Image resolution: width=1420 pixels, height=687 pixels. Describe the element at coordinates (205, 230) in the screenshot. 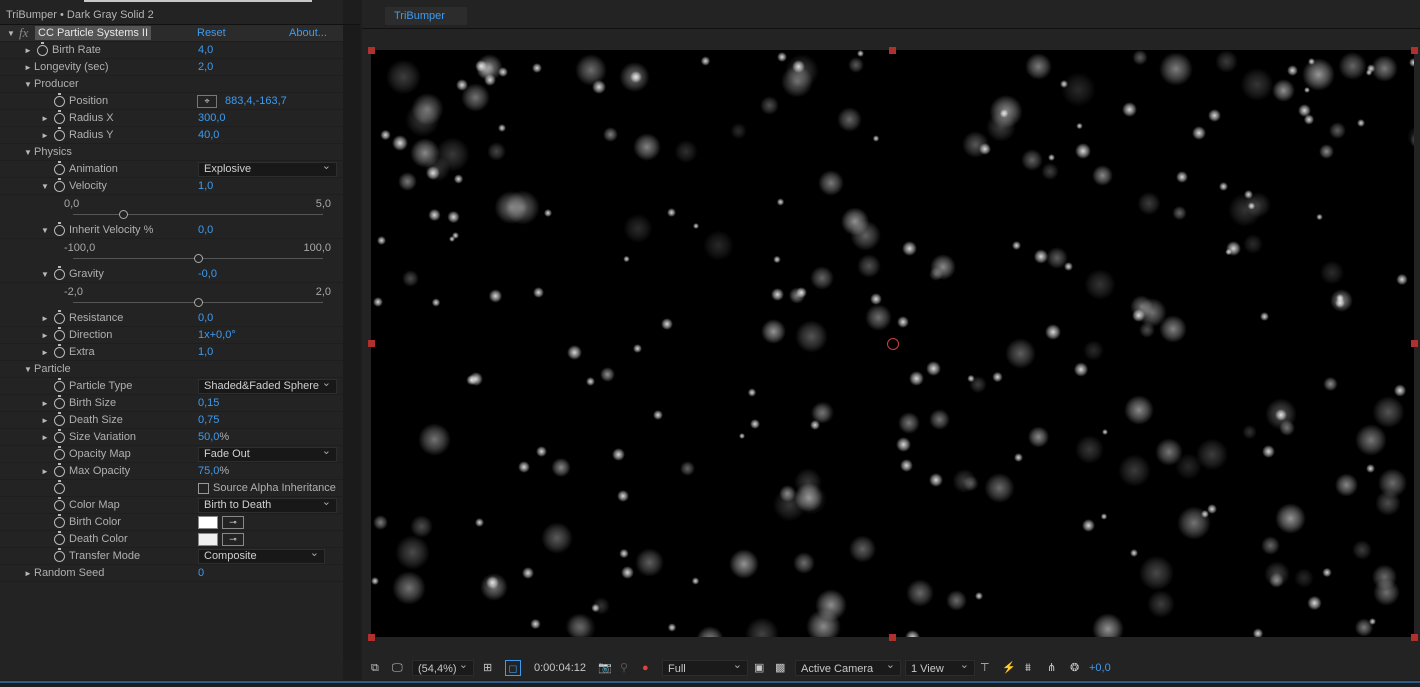

I see `property-value: 0,0` at that location.